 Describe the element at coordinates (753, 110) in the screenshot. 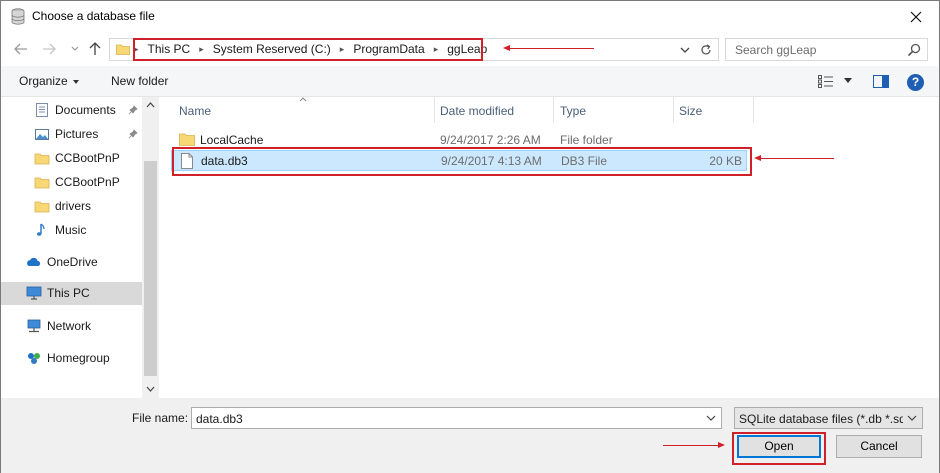

I see `column-divider` at that location.